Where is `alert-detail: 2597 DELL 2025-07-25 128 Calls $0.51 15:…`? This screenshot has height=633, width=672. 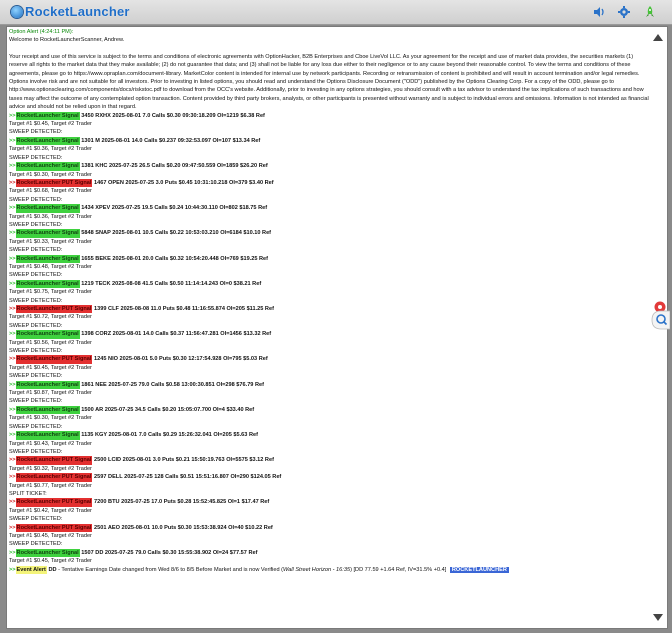
alert-detail: 2597 DELL 2025-07-25 128 Calls $0.51 15:… is located at coordinates (188, 477).